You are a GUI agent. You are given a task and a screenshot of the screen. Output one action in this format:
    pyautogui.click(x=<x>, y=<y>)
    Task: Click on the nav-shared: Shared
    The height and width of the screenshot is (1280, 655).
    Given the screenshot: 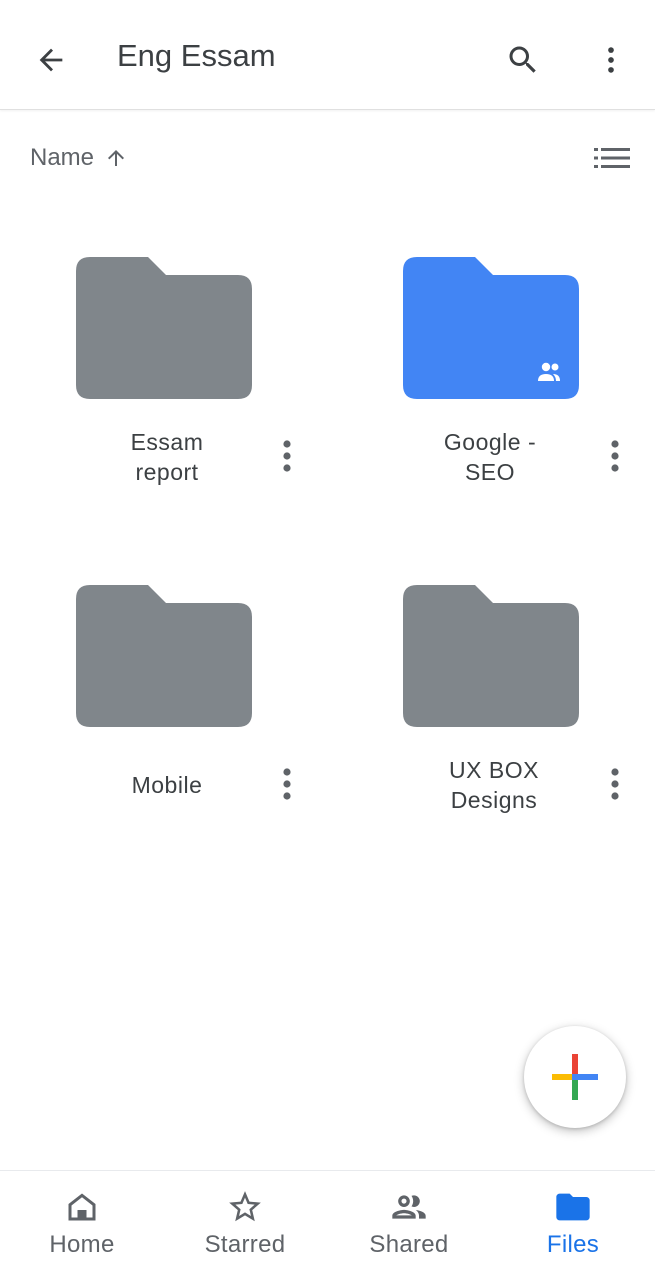 What is the action you would take?
    pyautogui.click(x=409, y=1225)
    